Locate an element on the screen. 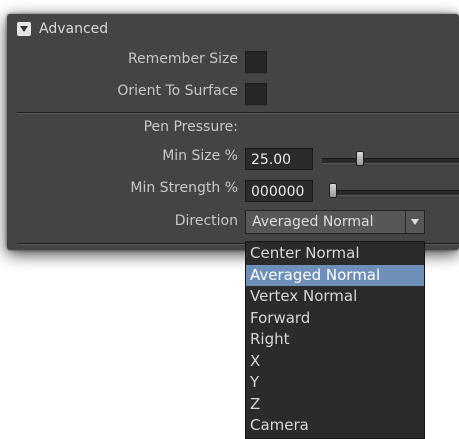  triangle-down-icon-glyph is located at coordinates (24, 29).